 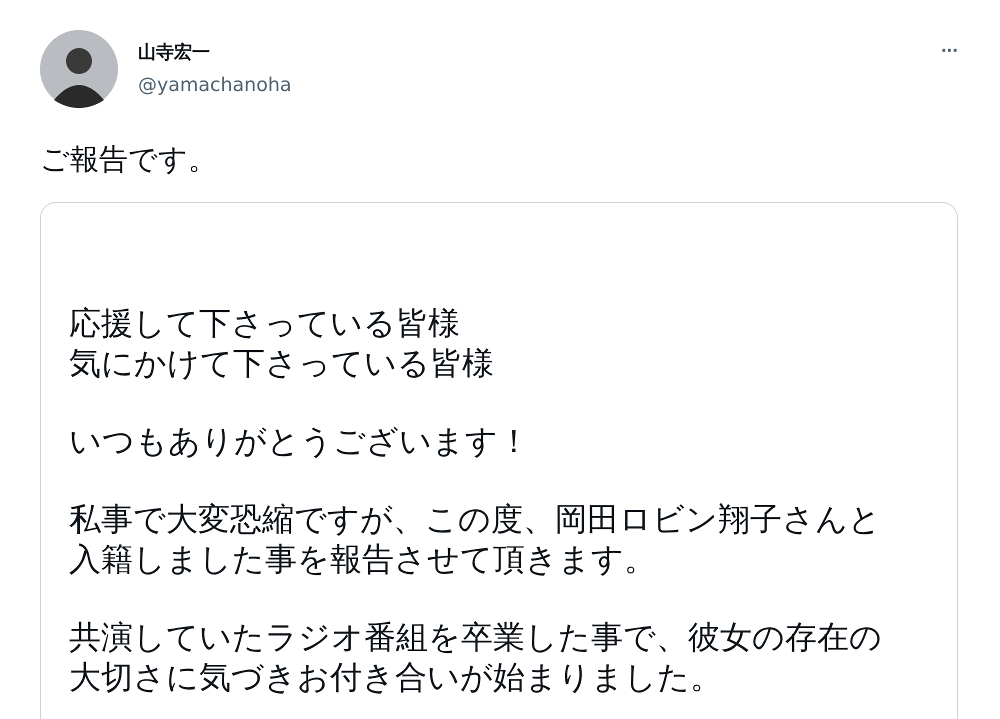 What do you see at coordinates (395, 677) in the screenshot?
I see `statement-line: 大切さに気づきお付き合いが始まりました。` at bounding box center [395, 677].